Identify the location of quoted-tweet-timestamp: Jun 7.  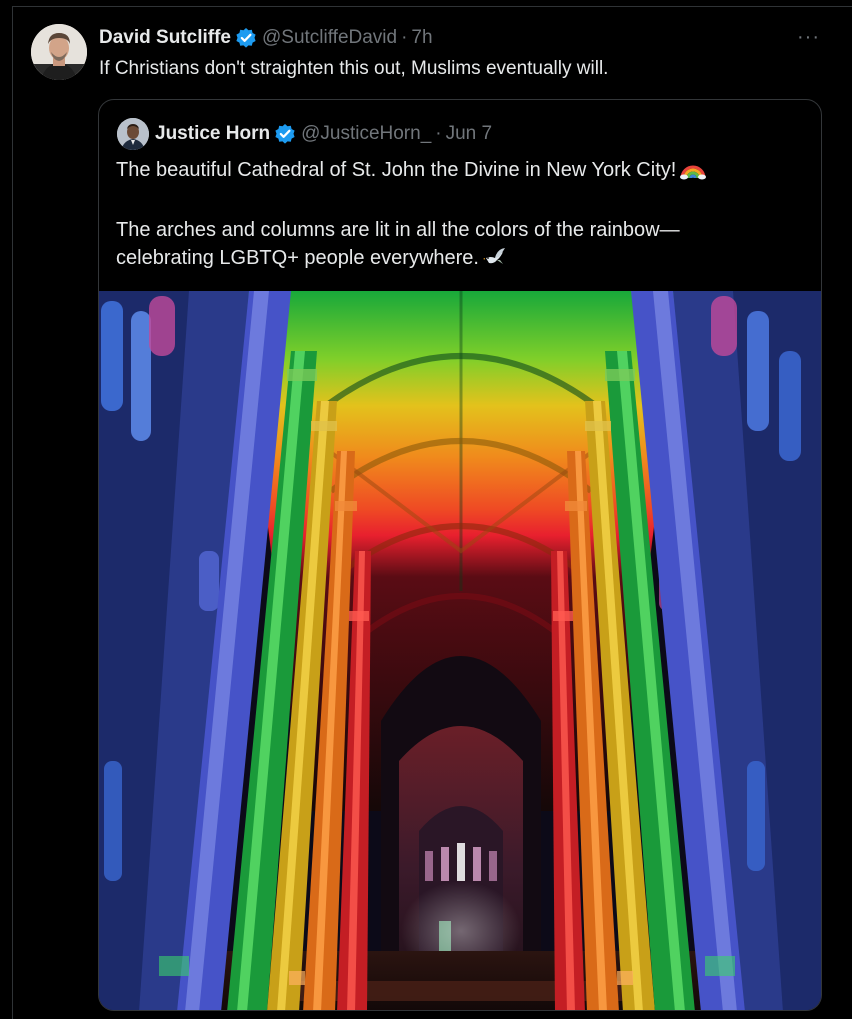
(469, 134).